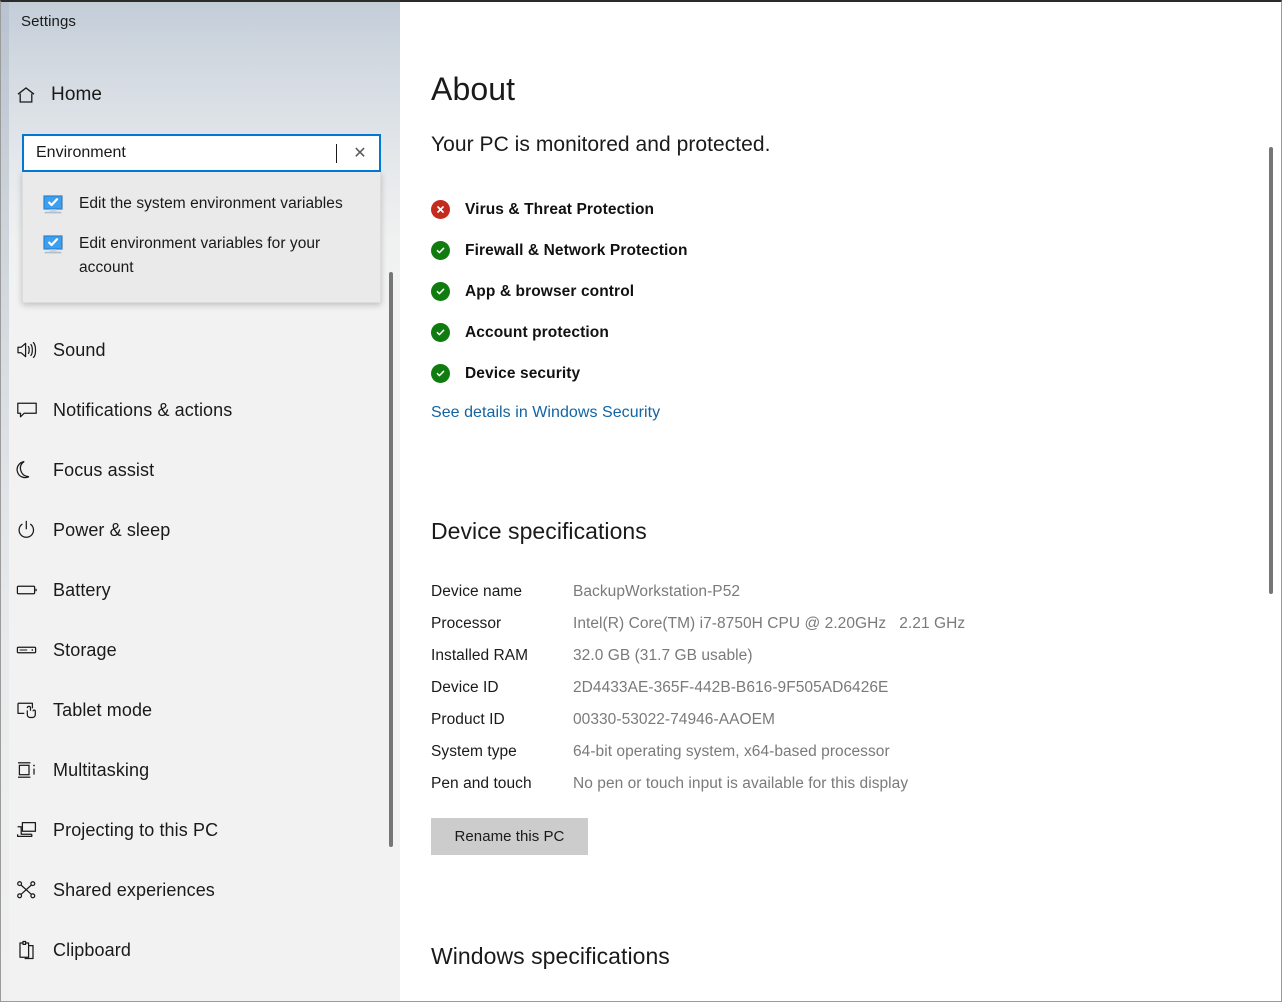 Image resolution: width=1282 pixels, height=1002 pixels. What do you see at coordinates (674, 719) in the screenshot?
I see `spec-value: 00330-53022-74946-AAOEM` at bounding box center [674, 719].